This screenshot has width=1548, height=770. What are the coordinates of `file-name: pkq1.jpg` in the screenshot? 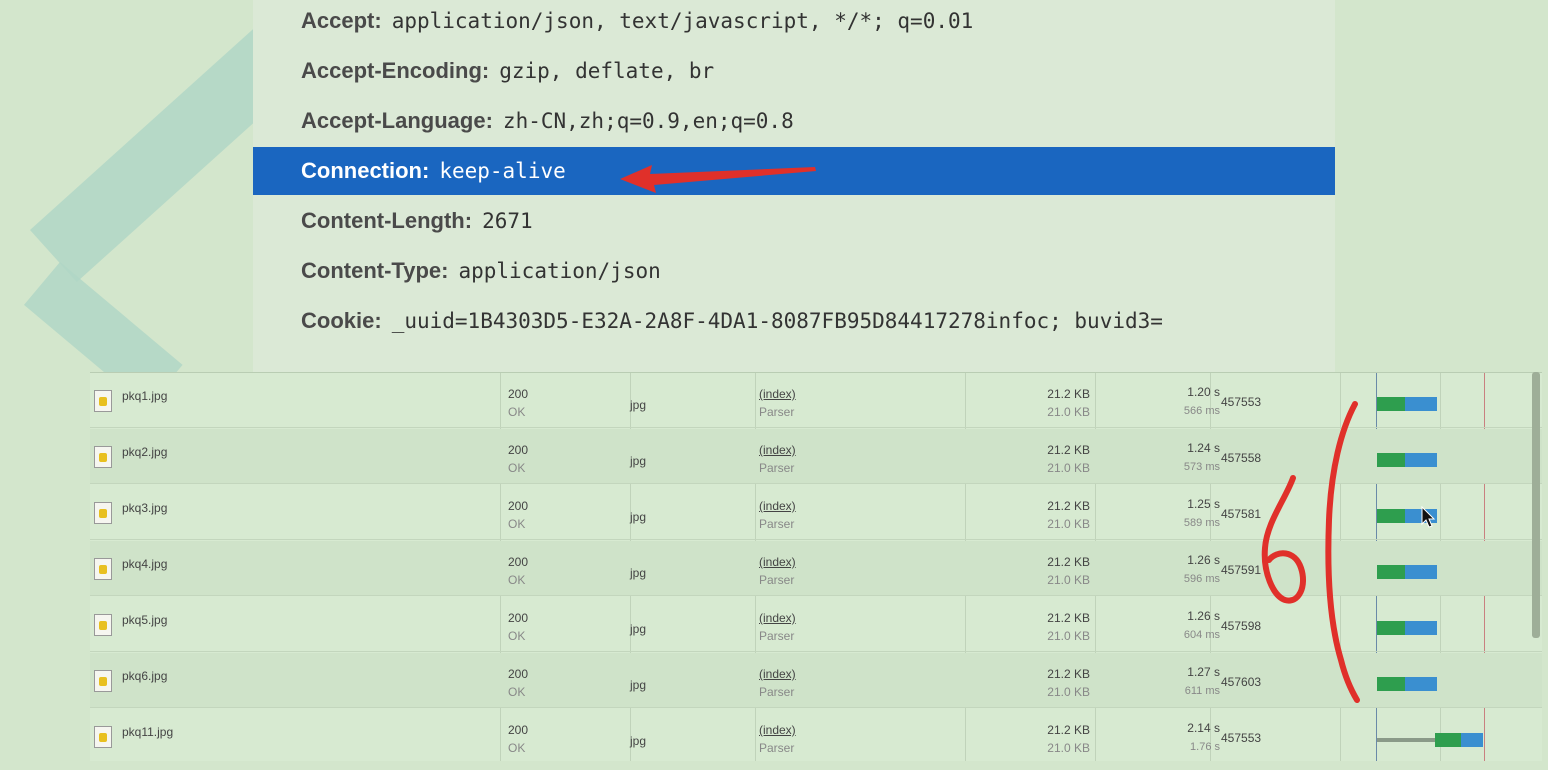 It's located at (145, 396).